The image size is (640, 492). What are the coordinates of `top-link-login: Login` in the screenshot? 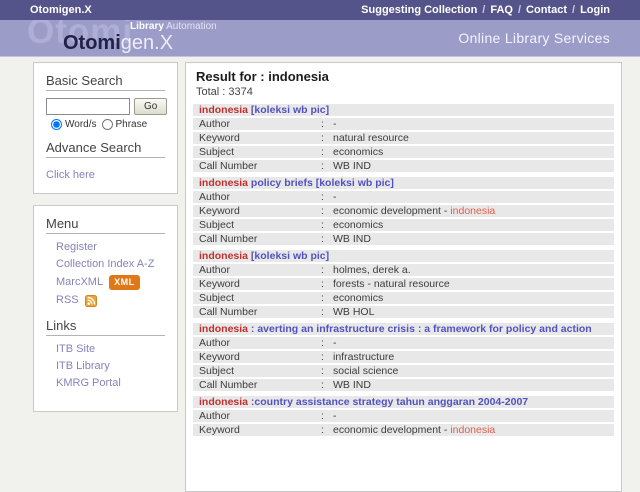 It's located at (595, 10).